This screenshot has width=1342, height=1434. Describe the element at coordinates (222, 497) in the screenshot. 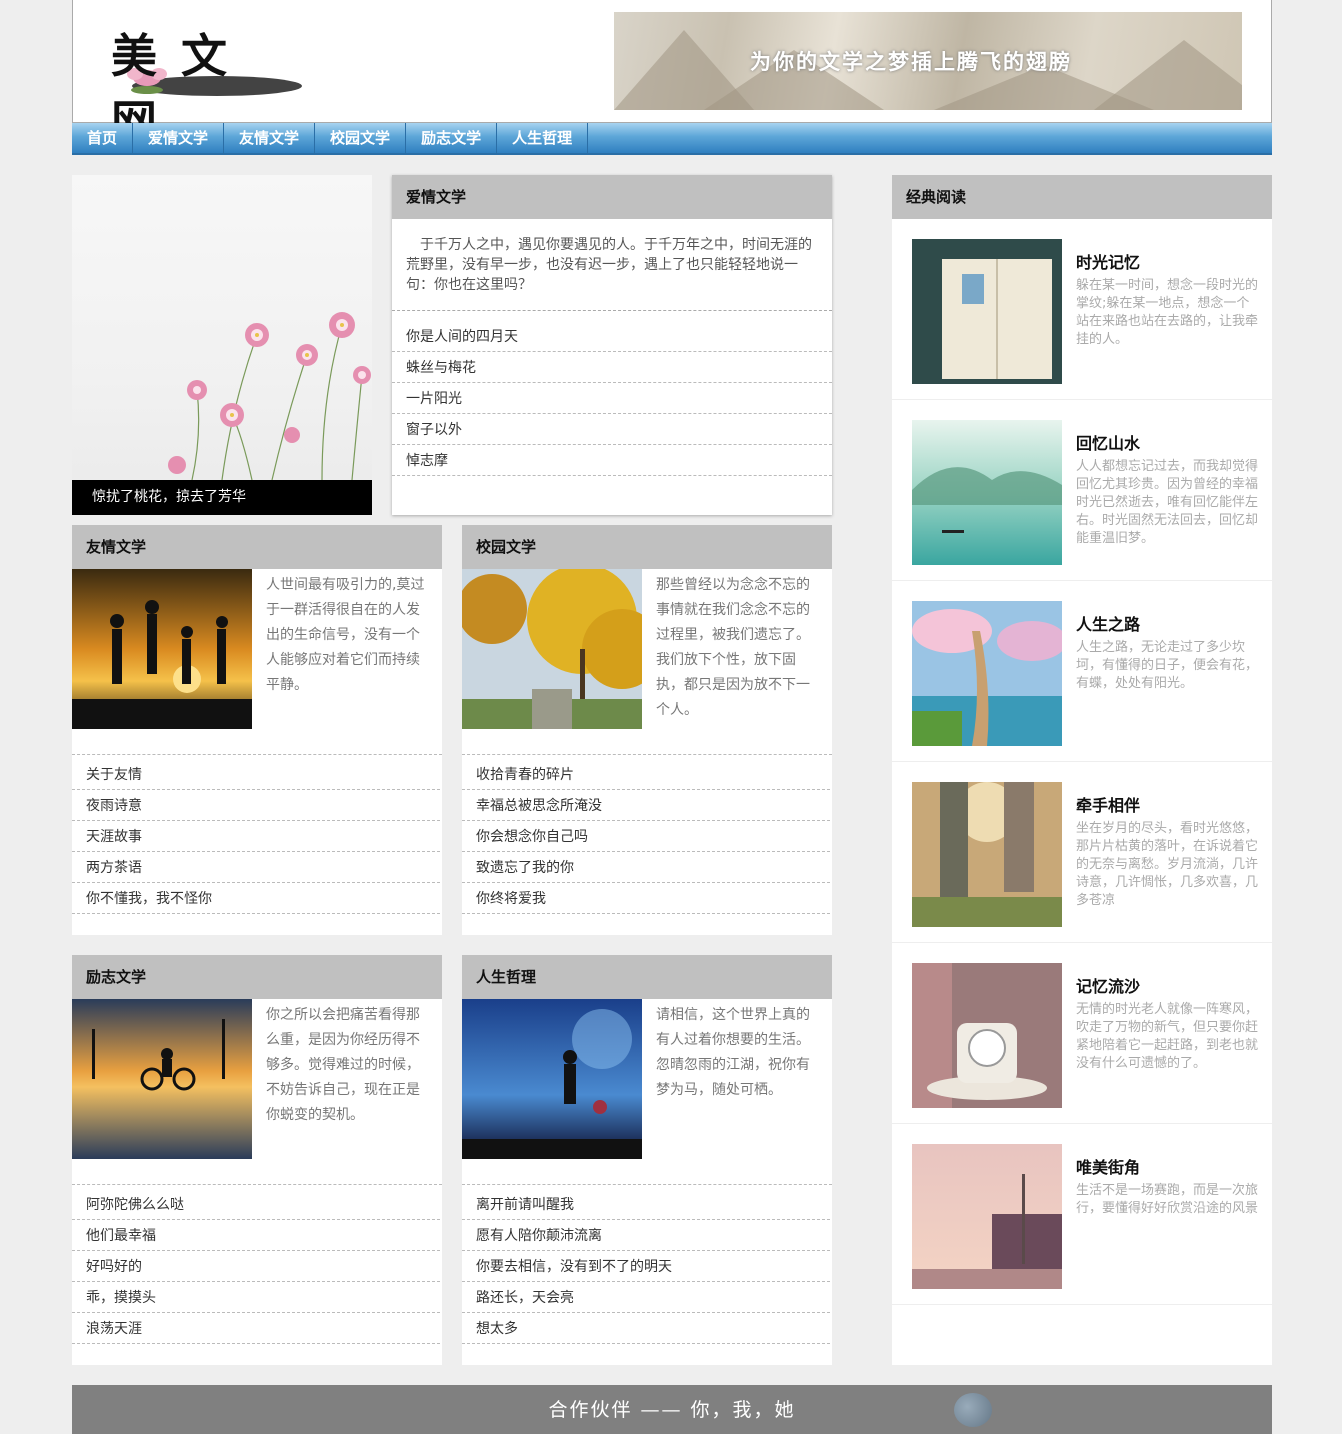

I see `feature-caption: 惊扰了桃花，掠去了芳华` at that location.